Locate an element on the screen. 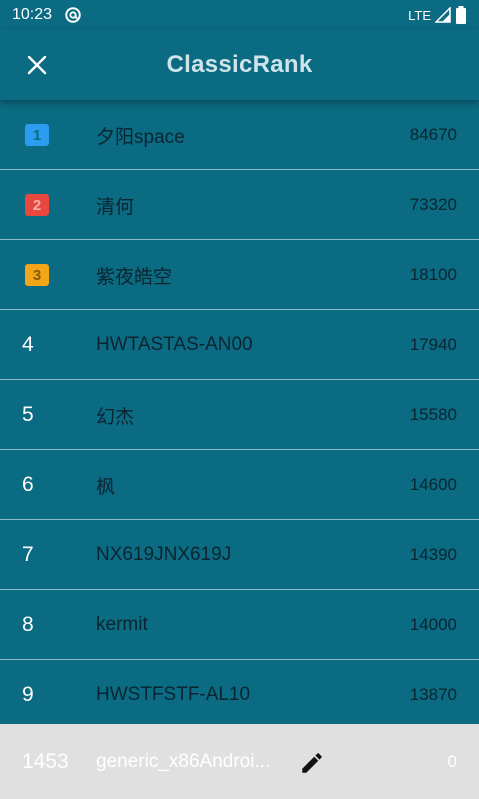 The width and height of the screenshot is (479, 799). player-name: 清何 is located at coordinates (115, 207).